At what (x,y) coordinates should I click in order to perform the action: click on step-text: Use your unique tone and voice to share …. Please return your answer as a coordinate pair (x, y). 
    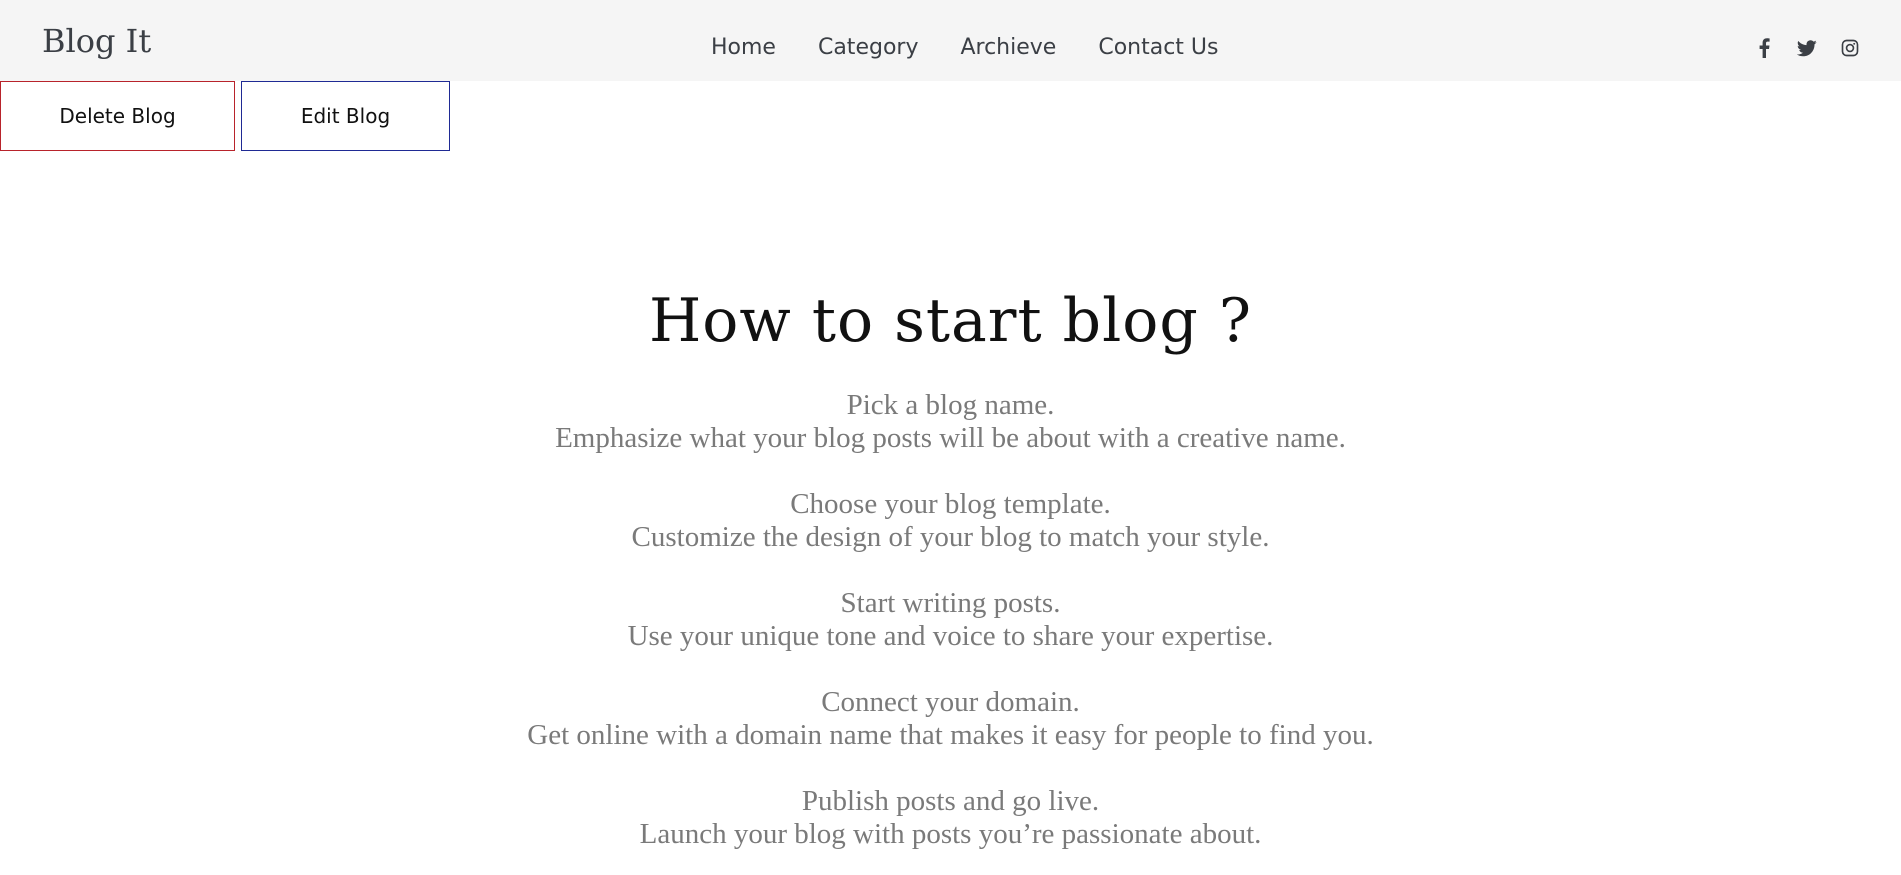
    Looking at the image, I should click on (950, 636).